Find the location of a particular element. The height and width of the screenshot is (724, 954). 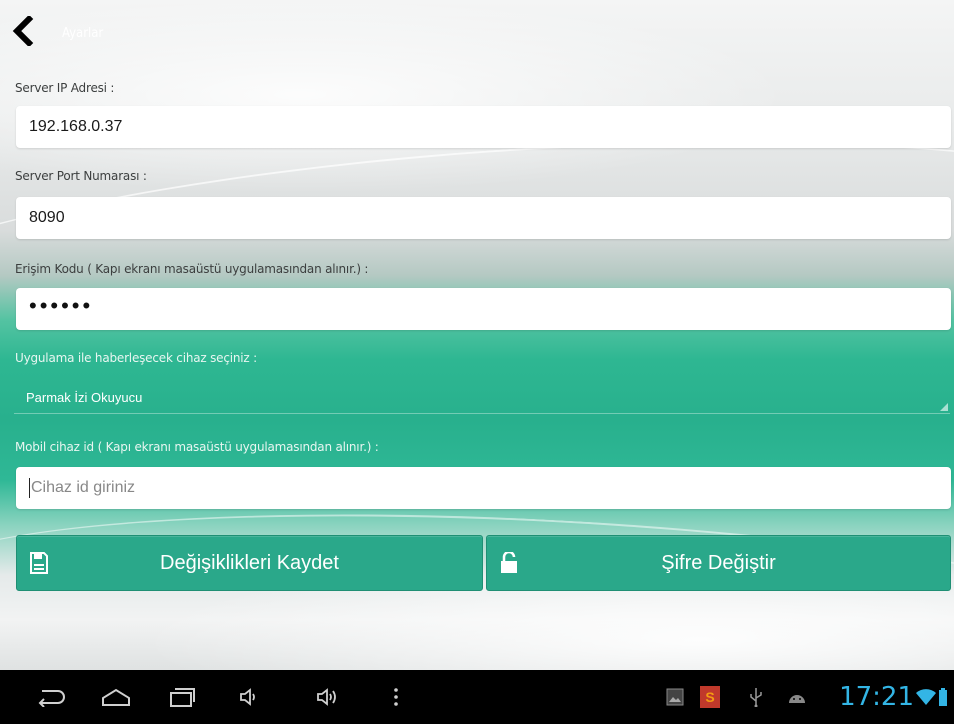

svg-text: S is located at coordinates (709, 697).